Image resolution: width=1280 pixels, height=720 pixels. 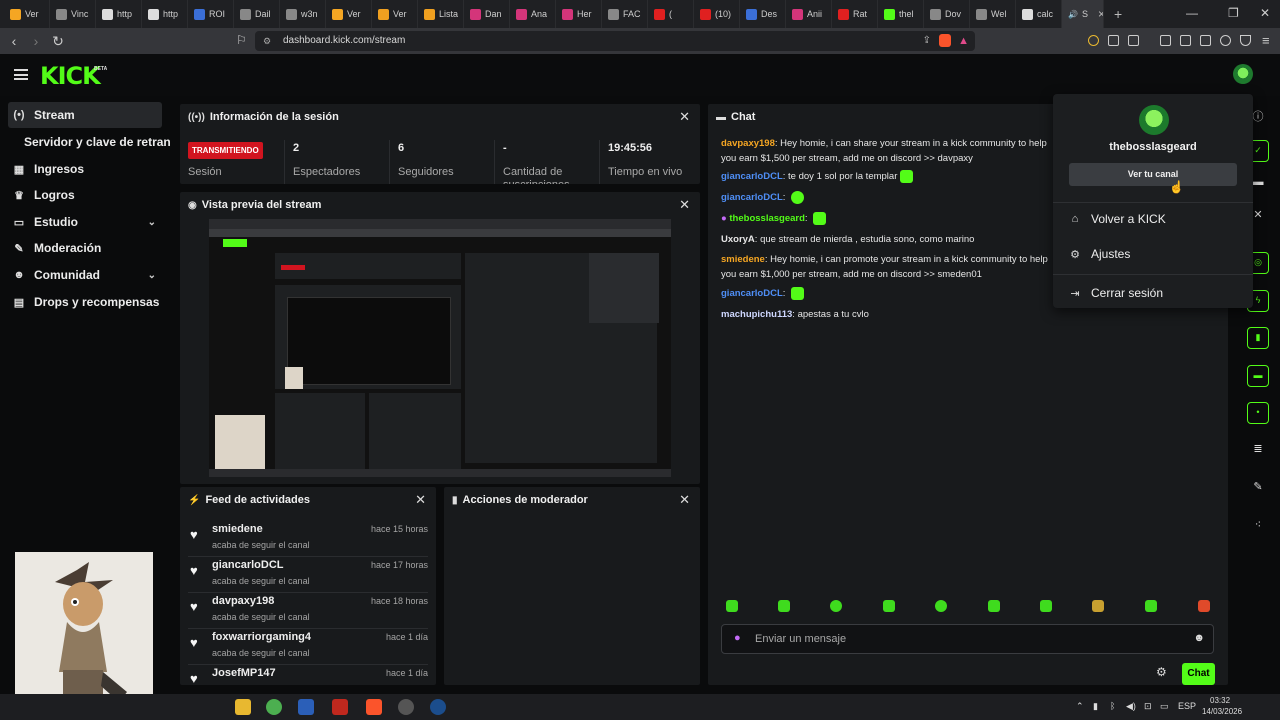 What do you see at coordinates (244, 673) in the screenshot?
I see `activity-username: JosefMP147` at bounding box center [244, 673].